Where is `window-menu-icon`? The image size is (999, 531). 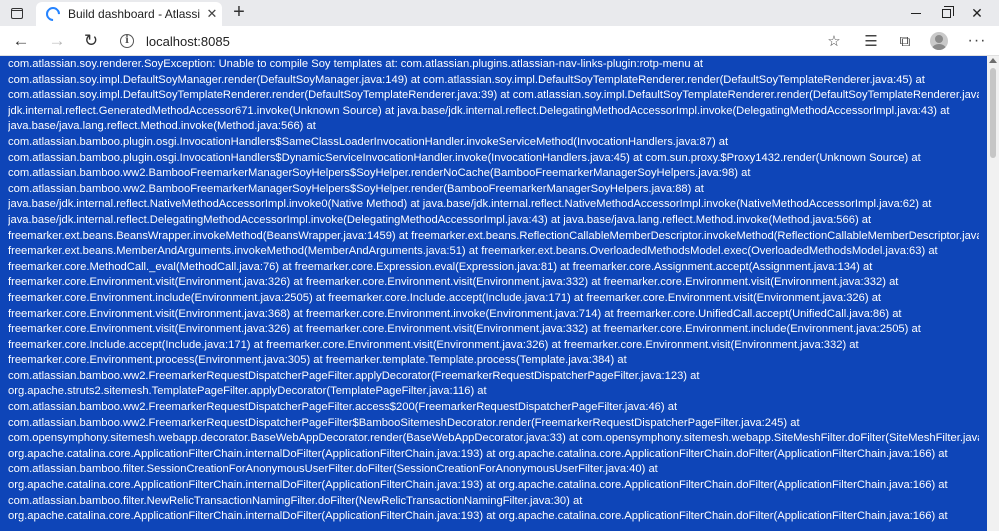 window-menu-icon is located at coordinates (17, 13).